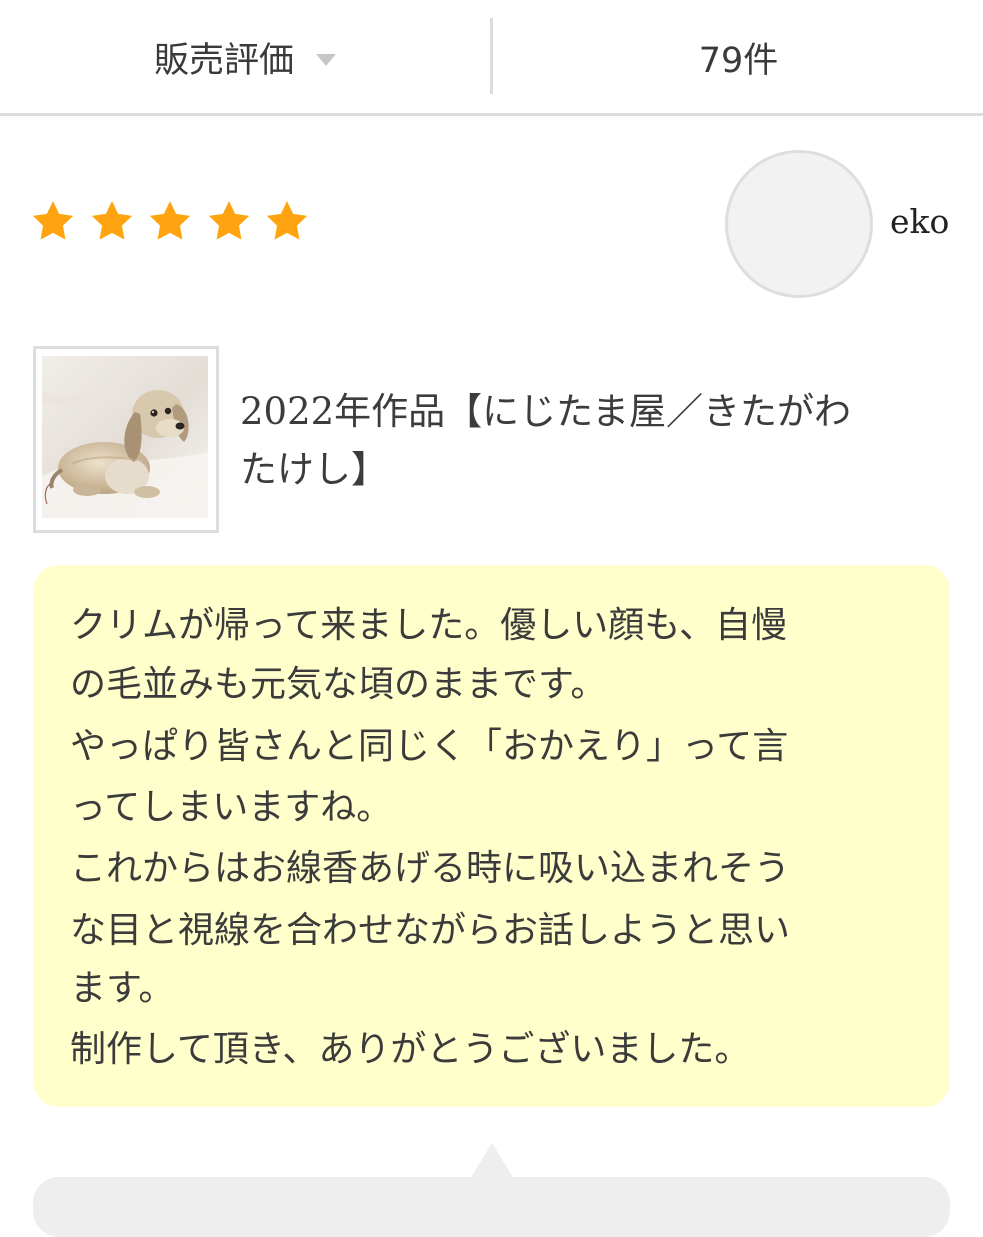  What do you see at coordinates (430, 930) in the screenshot?
I see `review-text-line: な目と視線を合わせながらお話しようと思い` at bounding box center [430, 930].